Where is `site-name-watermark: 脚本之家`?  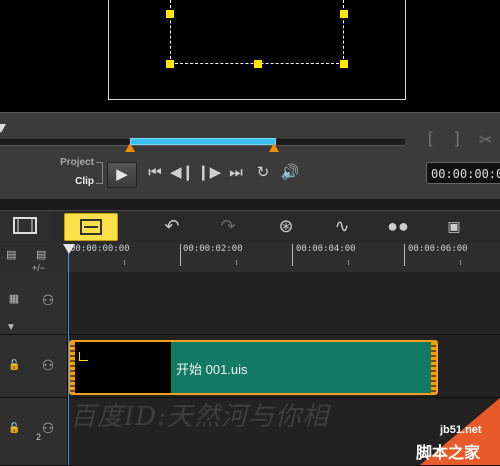
site-name-watermark: 脚本之家 is located at coordinates (448, 453).